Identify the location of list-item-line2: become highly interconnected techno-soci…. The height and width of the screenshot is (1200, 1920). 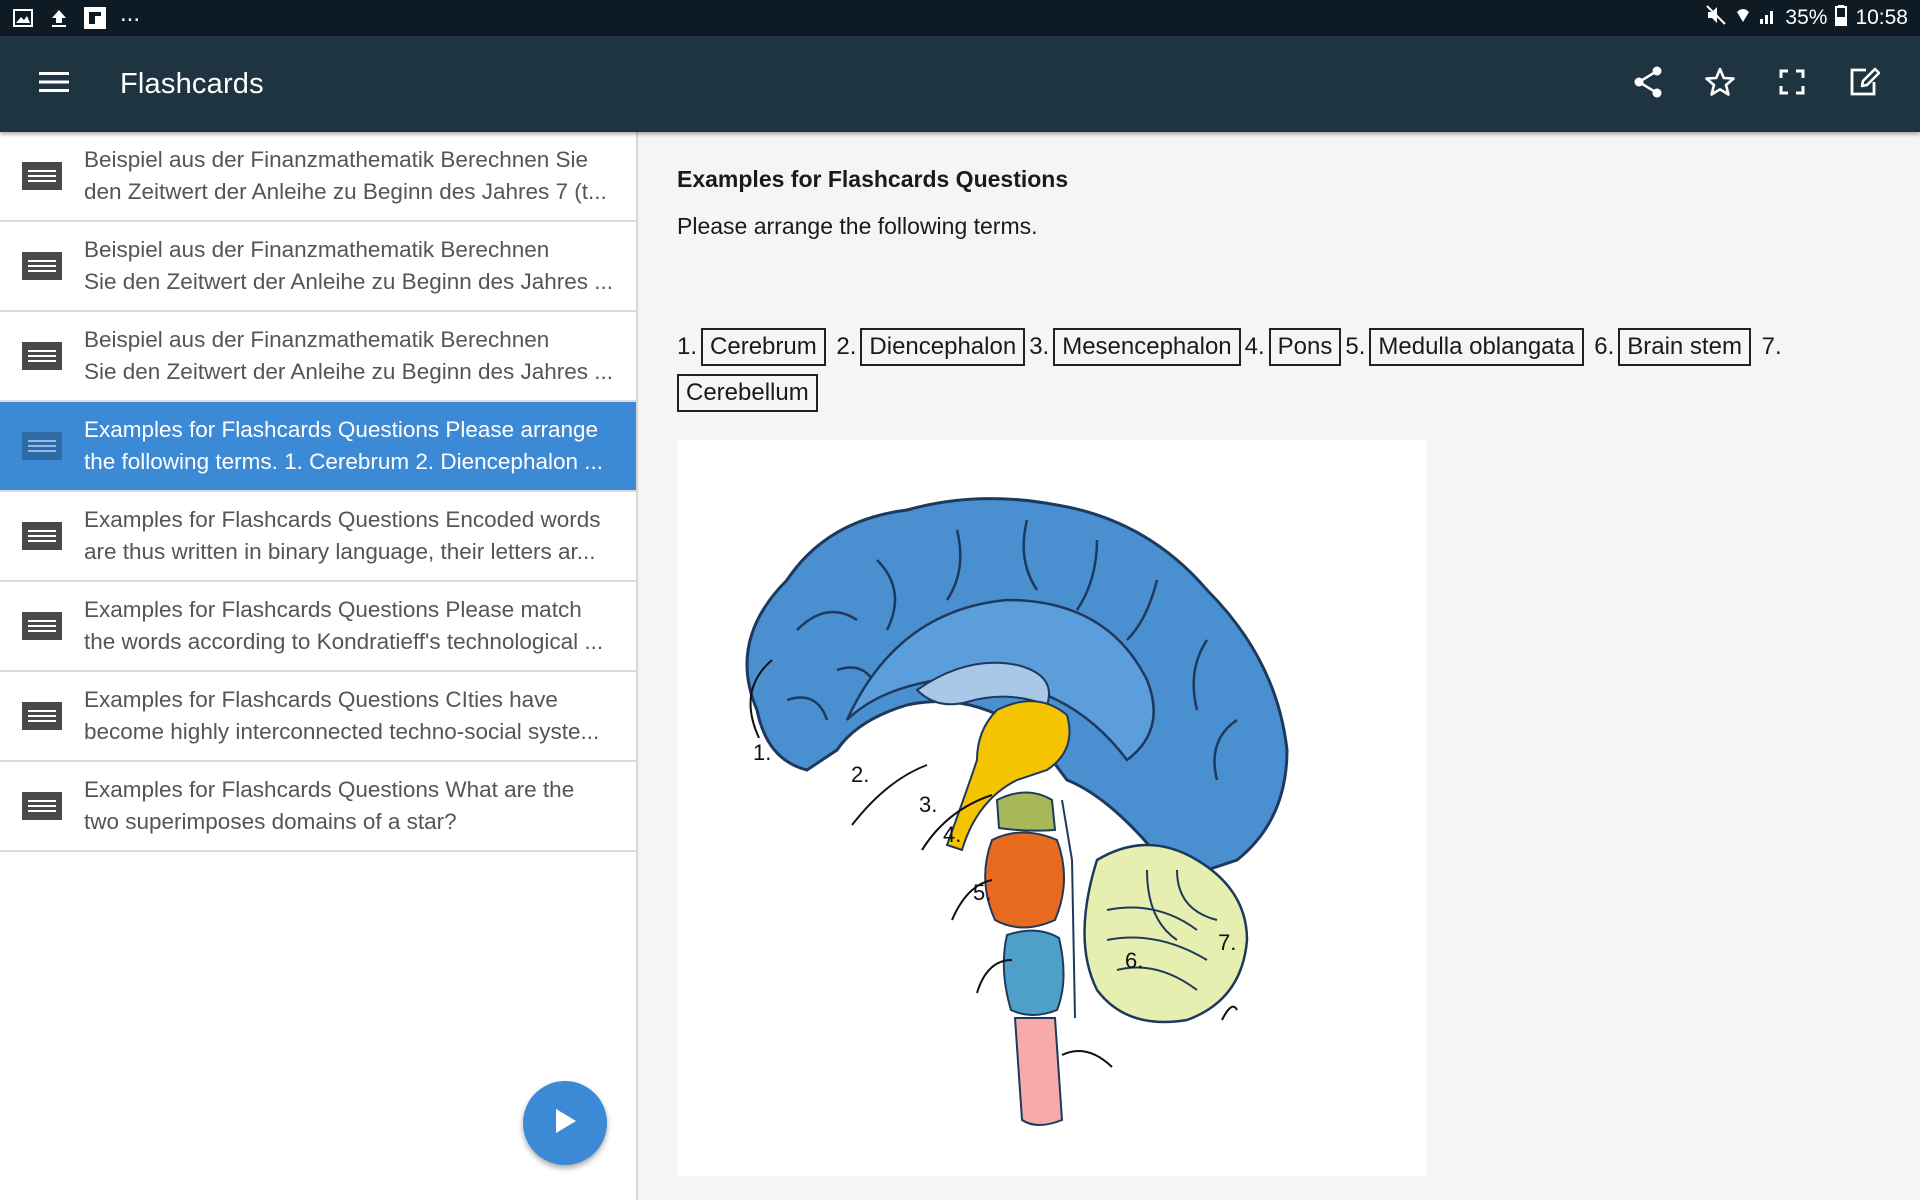
(342, 731).